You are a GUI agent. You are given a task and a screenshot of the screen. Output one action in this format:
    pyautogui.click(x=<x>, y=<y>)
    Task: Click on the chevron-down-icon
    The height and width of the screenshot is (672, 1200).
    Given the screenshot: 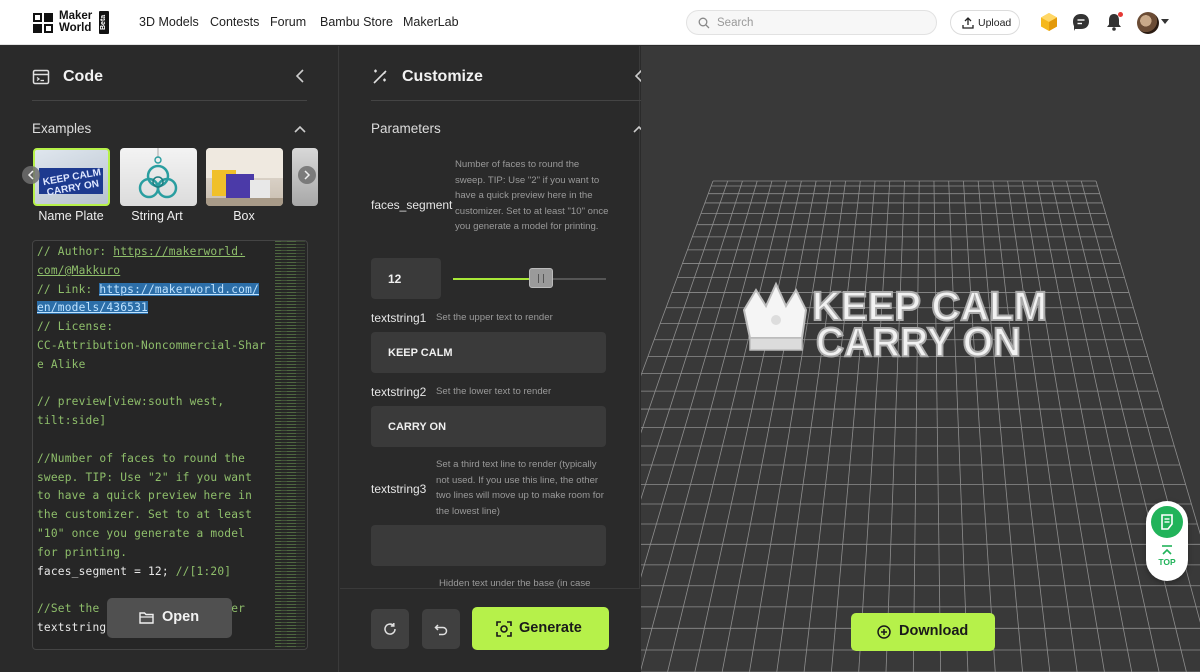 What is the action you would take?
    pyautogui.click(x=1165, y=21)
    